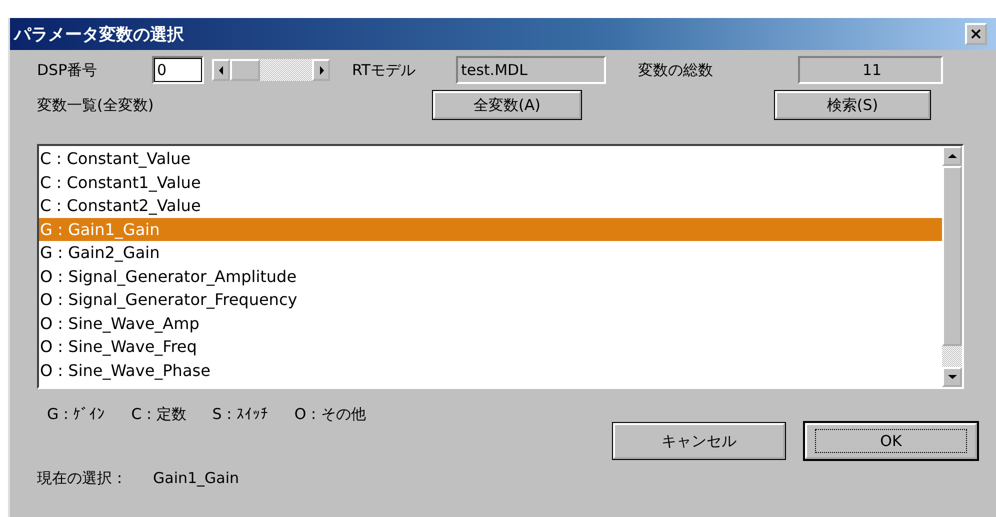  I want to click on scroll-left-button, so click(221, 70).